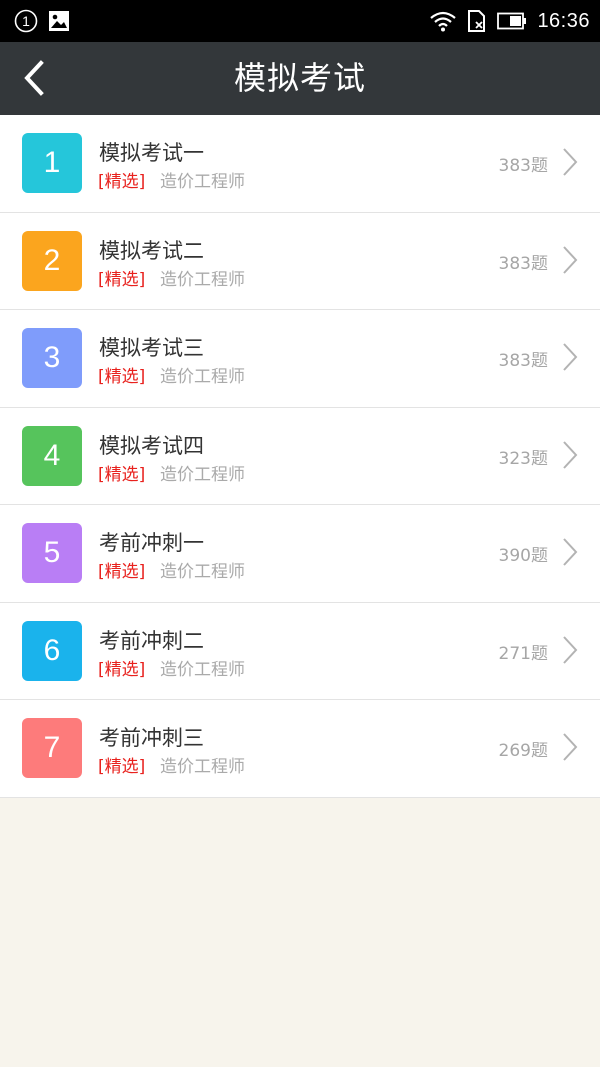 This screenshot has width=600, height=1067. I want to click on question-count: 390题, so click(523, 556).